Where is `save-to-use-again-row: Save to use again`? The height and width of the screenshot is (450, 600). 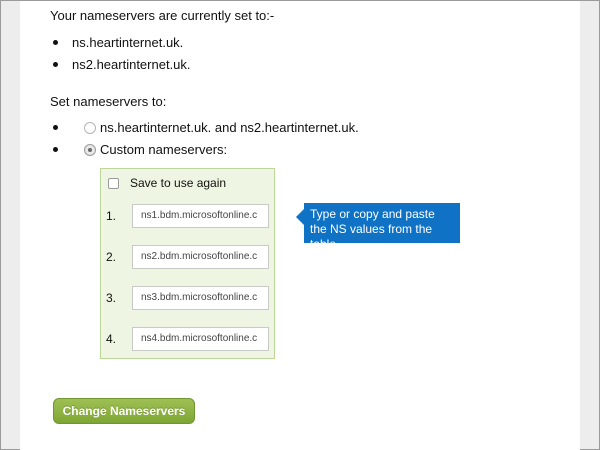
save-to-use-again-row: Save to use again is located at coordinates (167, 183).